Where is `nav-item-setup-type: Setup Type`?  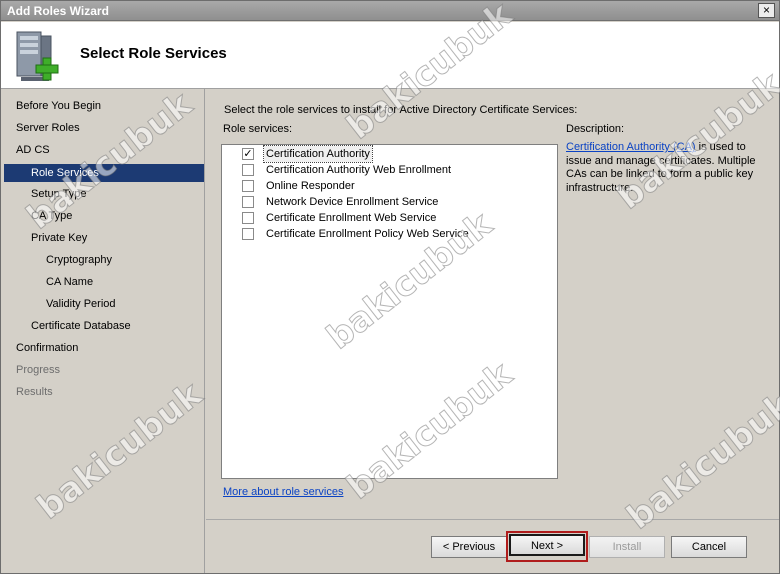 nav-item-setup-type: Setup Type is located at coordinates (102, 194).